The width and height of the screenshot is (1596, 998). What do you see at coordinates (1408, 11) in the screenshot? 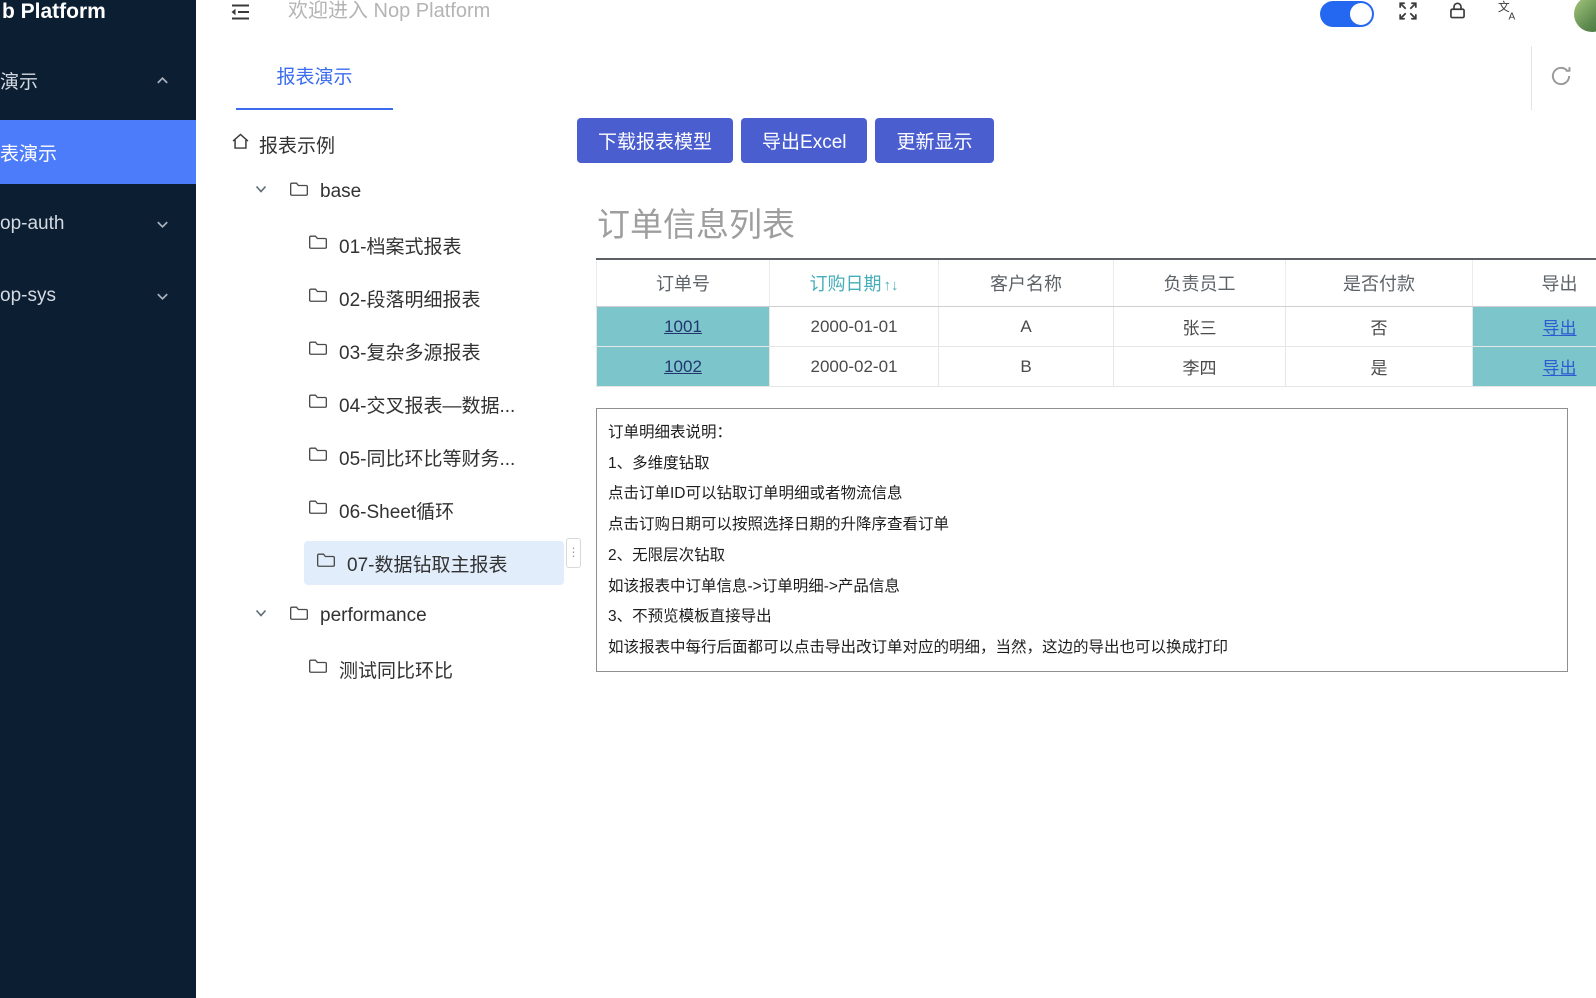
I see `fullscreen-icon` at bounding box center [1408, 11].